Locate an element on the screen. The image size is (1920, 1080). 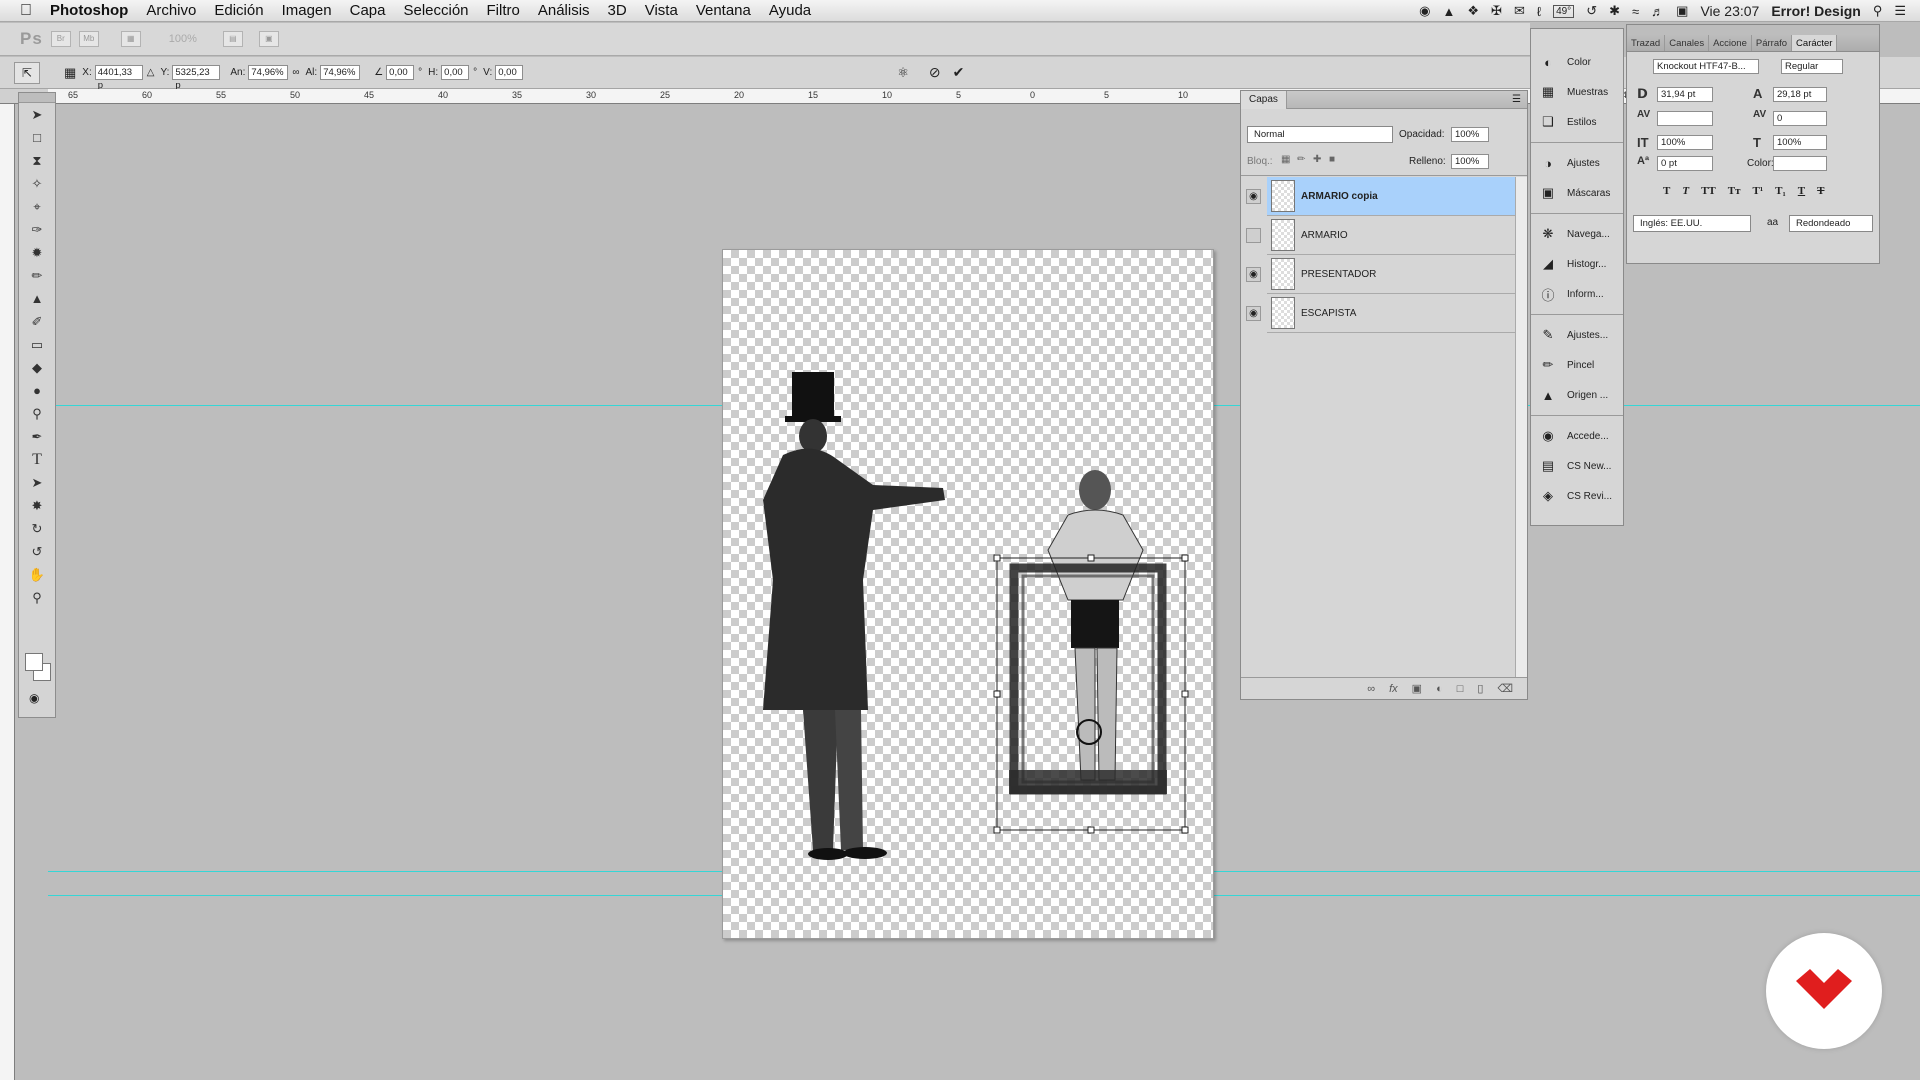
tab-paragraph: Párrafo is located at coordinates (1772, 43).